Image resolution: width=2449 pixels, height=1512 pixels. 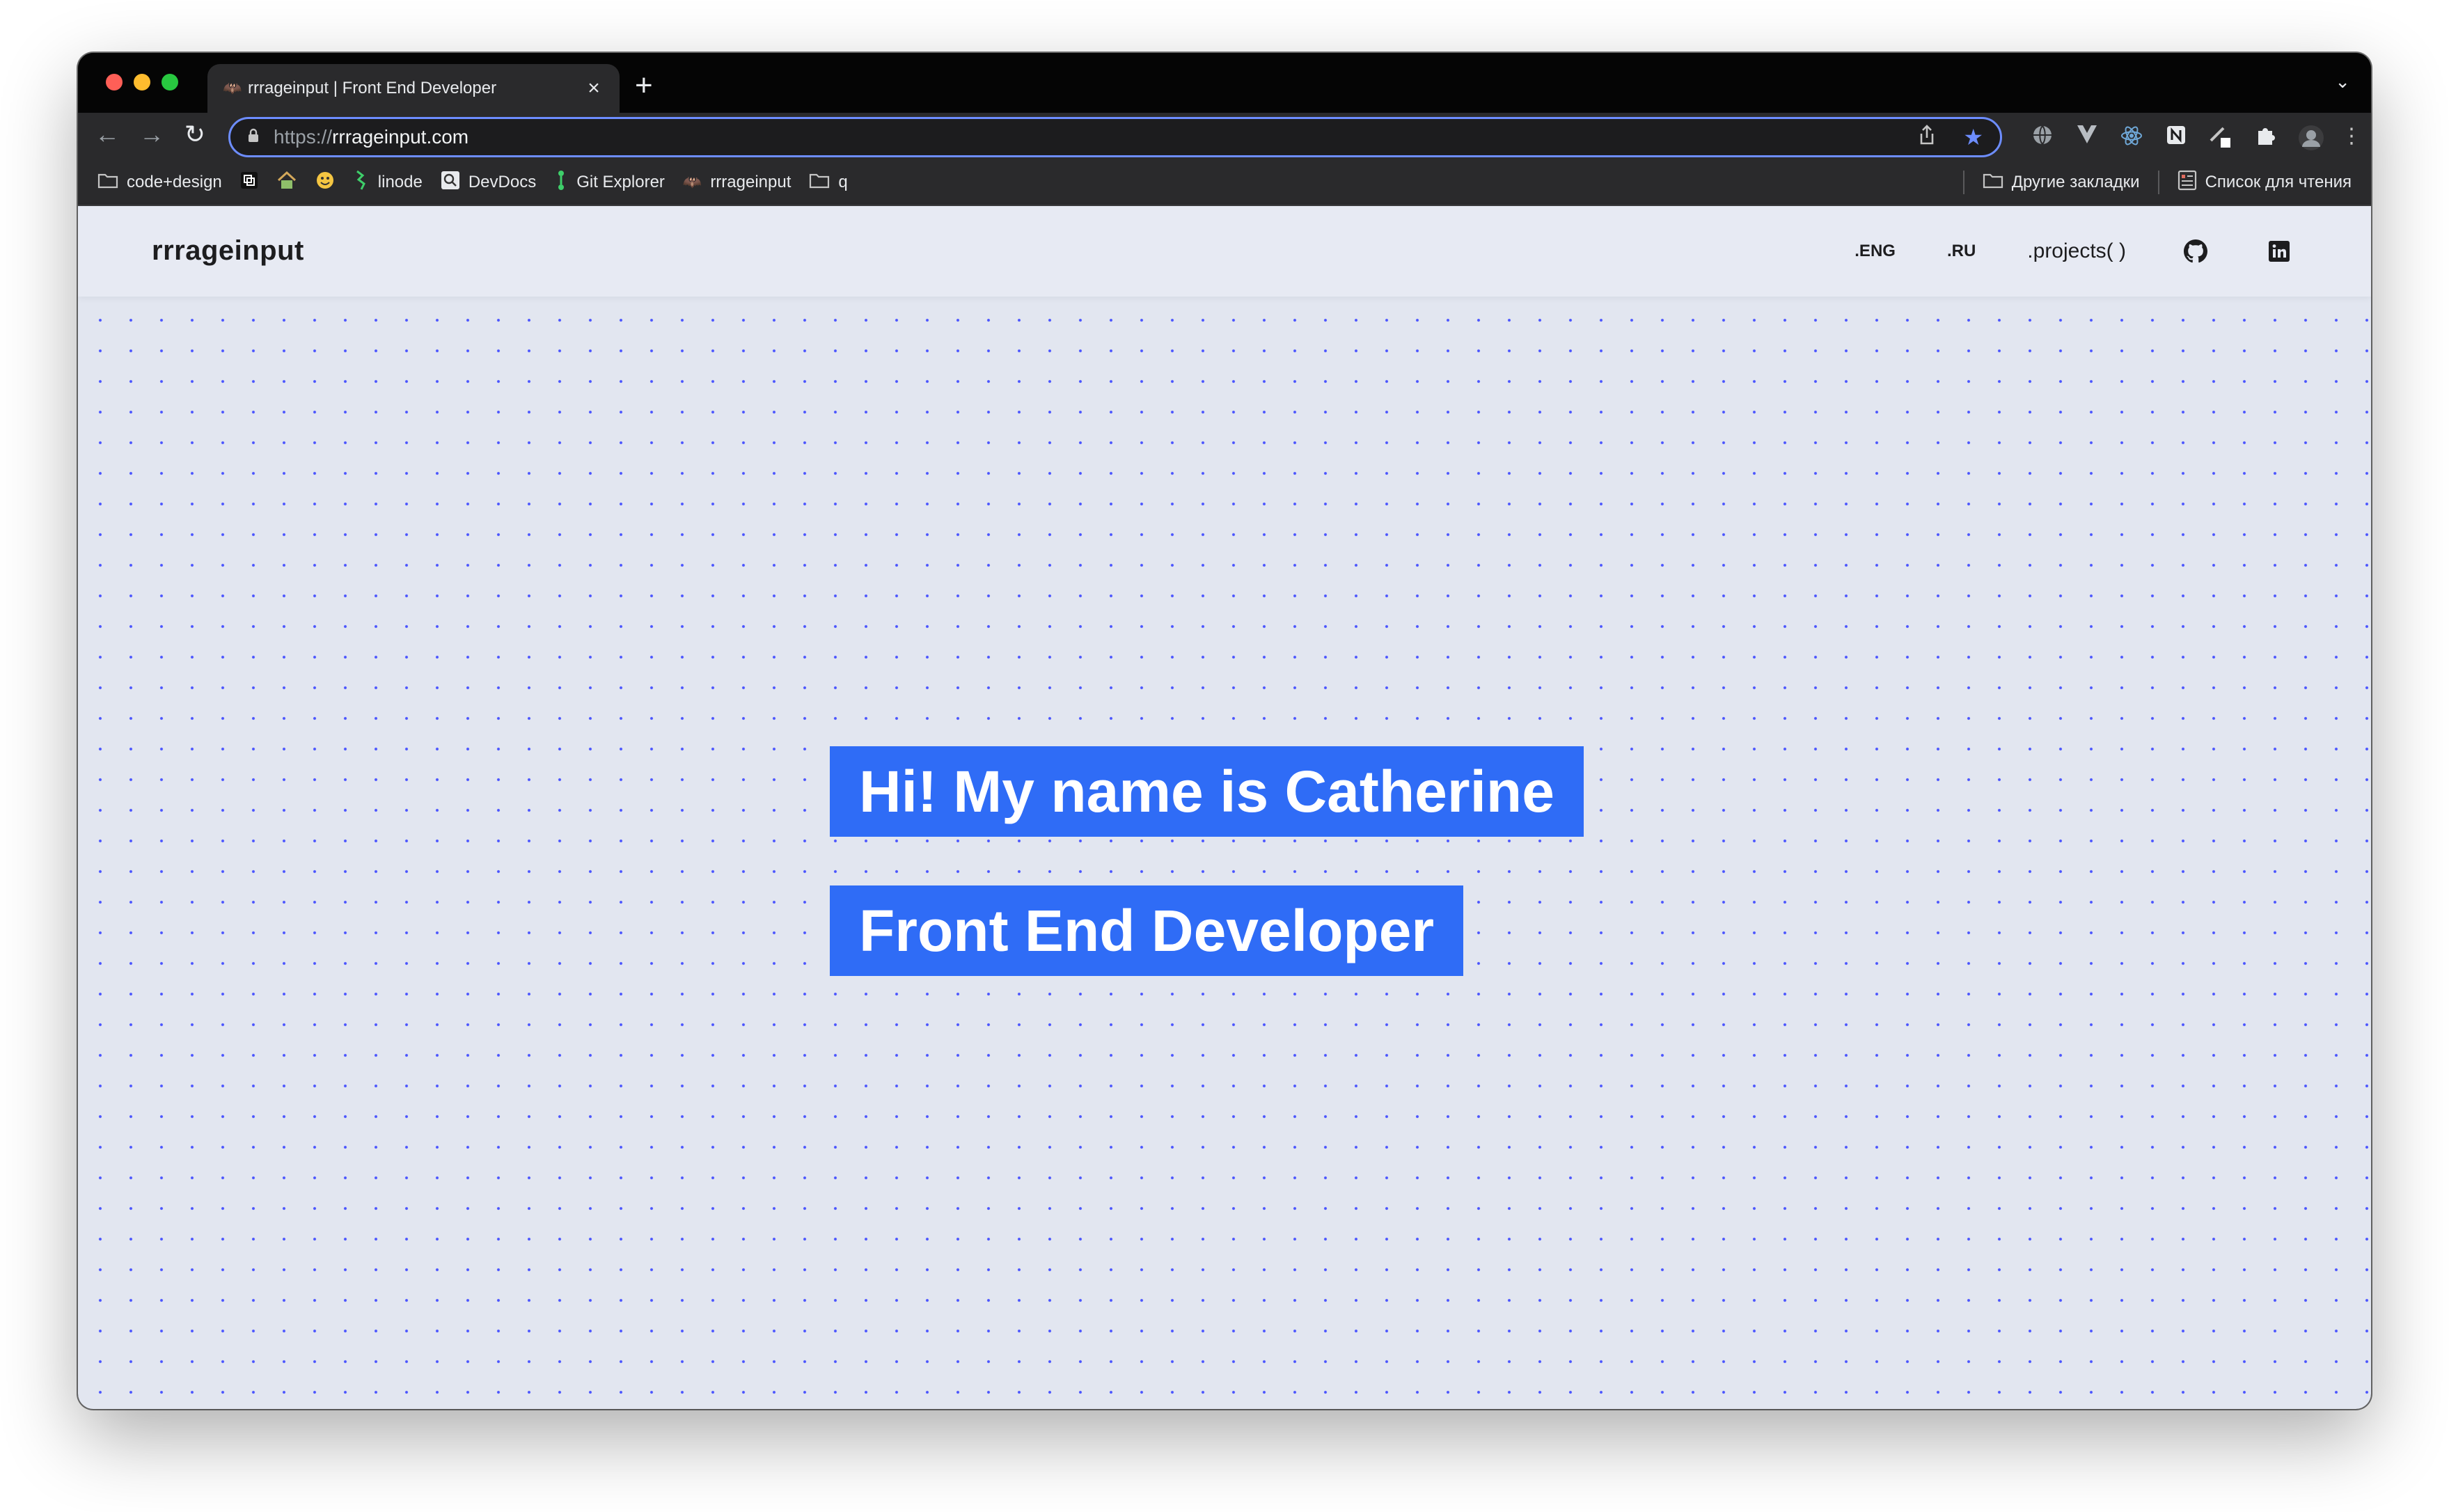 I want to click on bookmark-app, so click(x=249, y=182).